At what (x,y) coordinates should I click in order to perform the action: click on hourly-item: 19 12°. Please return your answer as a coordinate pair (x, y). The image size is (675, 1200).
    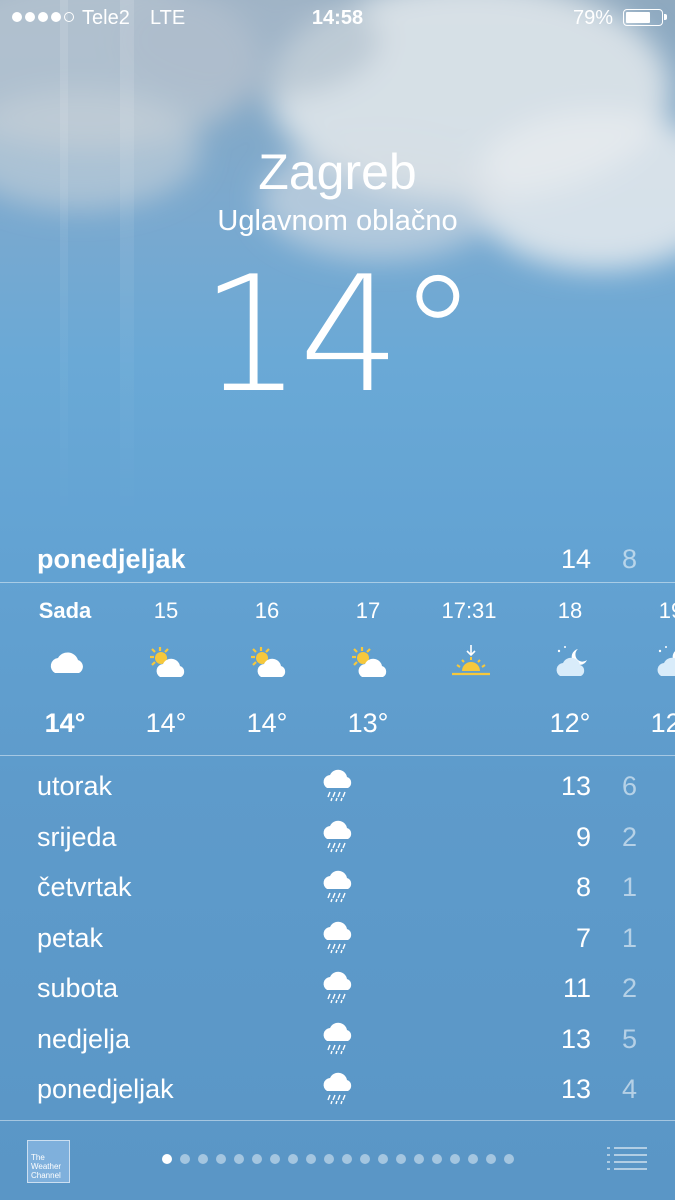
    Looking at the image, I should click on (648, 669).